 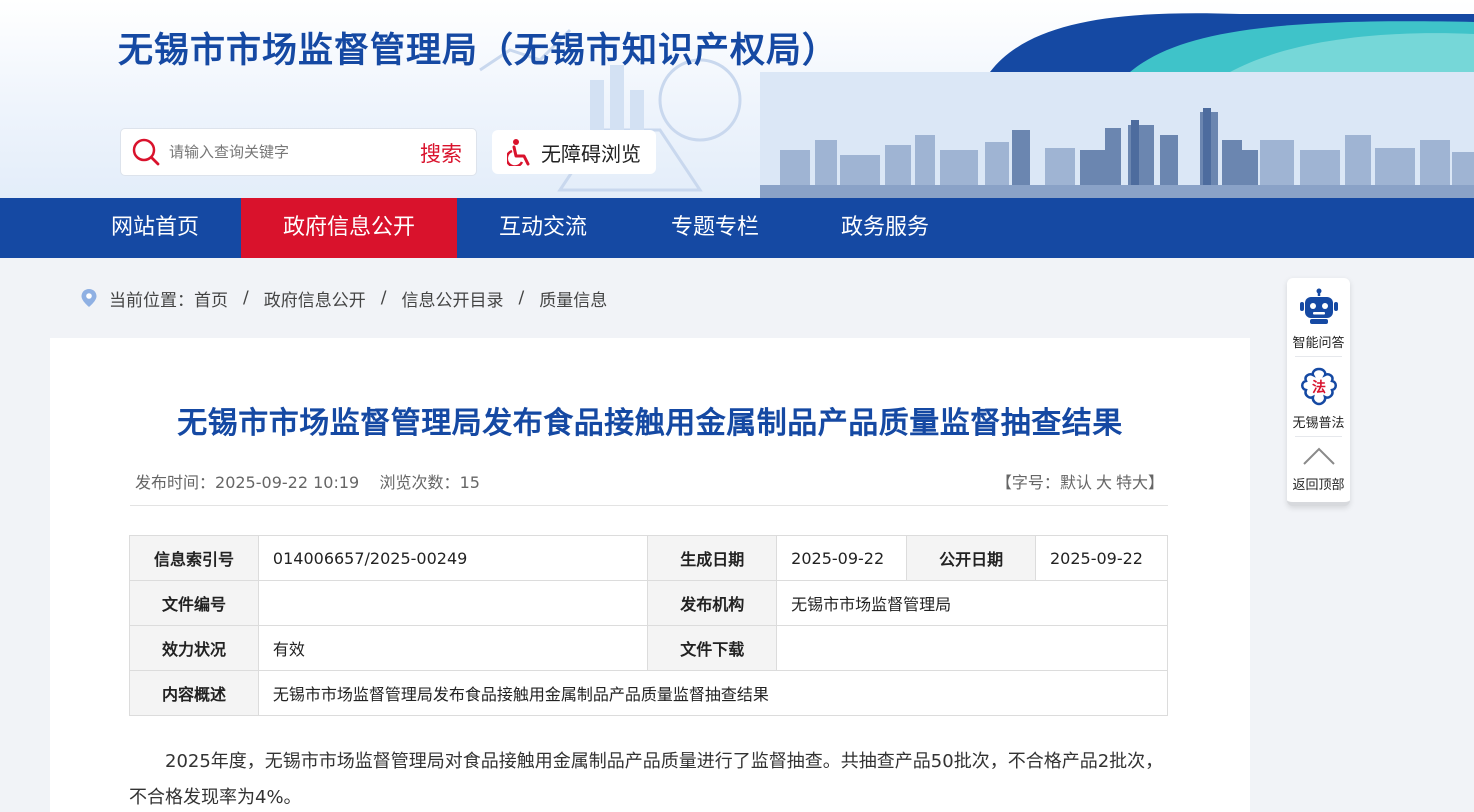 What do you see at coordinates (1132, 482) in the screenshot?
I see `font-size-xlarge: 特大` at bounding box center [1132, 482].